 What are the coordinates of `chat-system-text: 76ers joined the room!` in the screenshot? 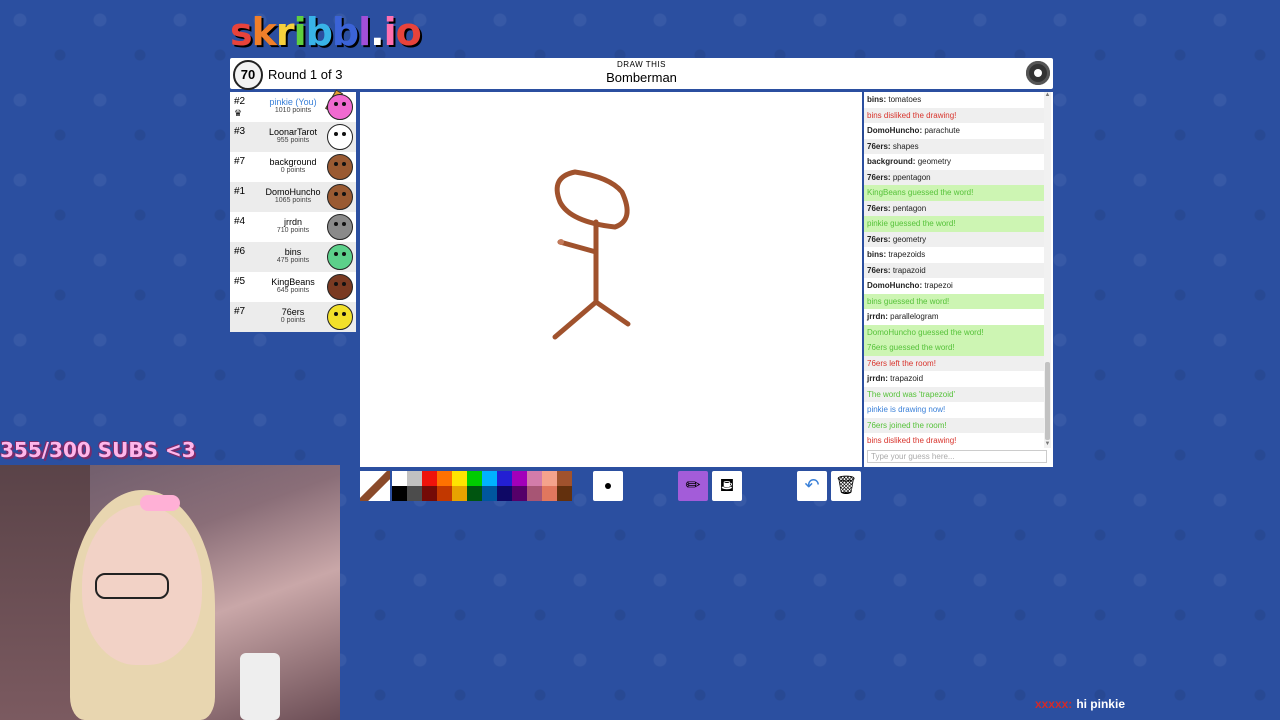 It's located at (907, 425).